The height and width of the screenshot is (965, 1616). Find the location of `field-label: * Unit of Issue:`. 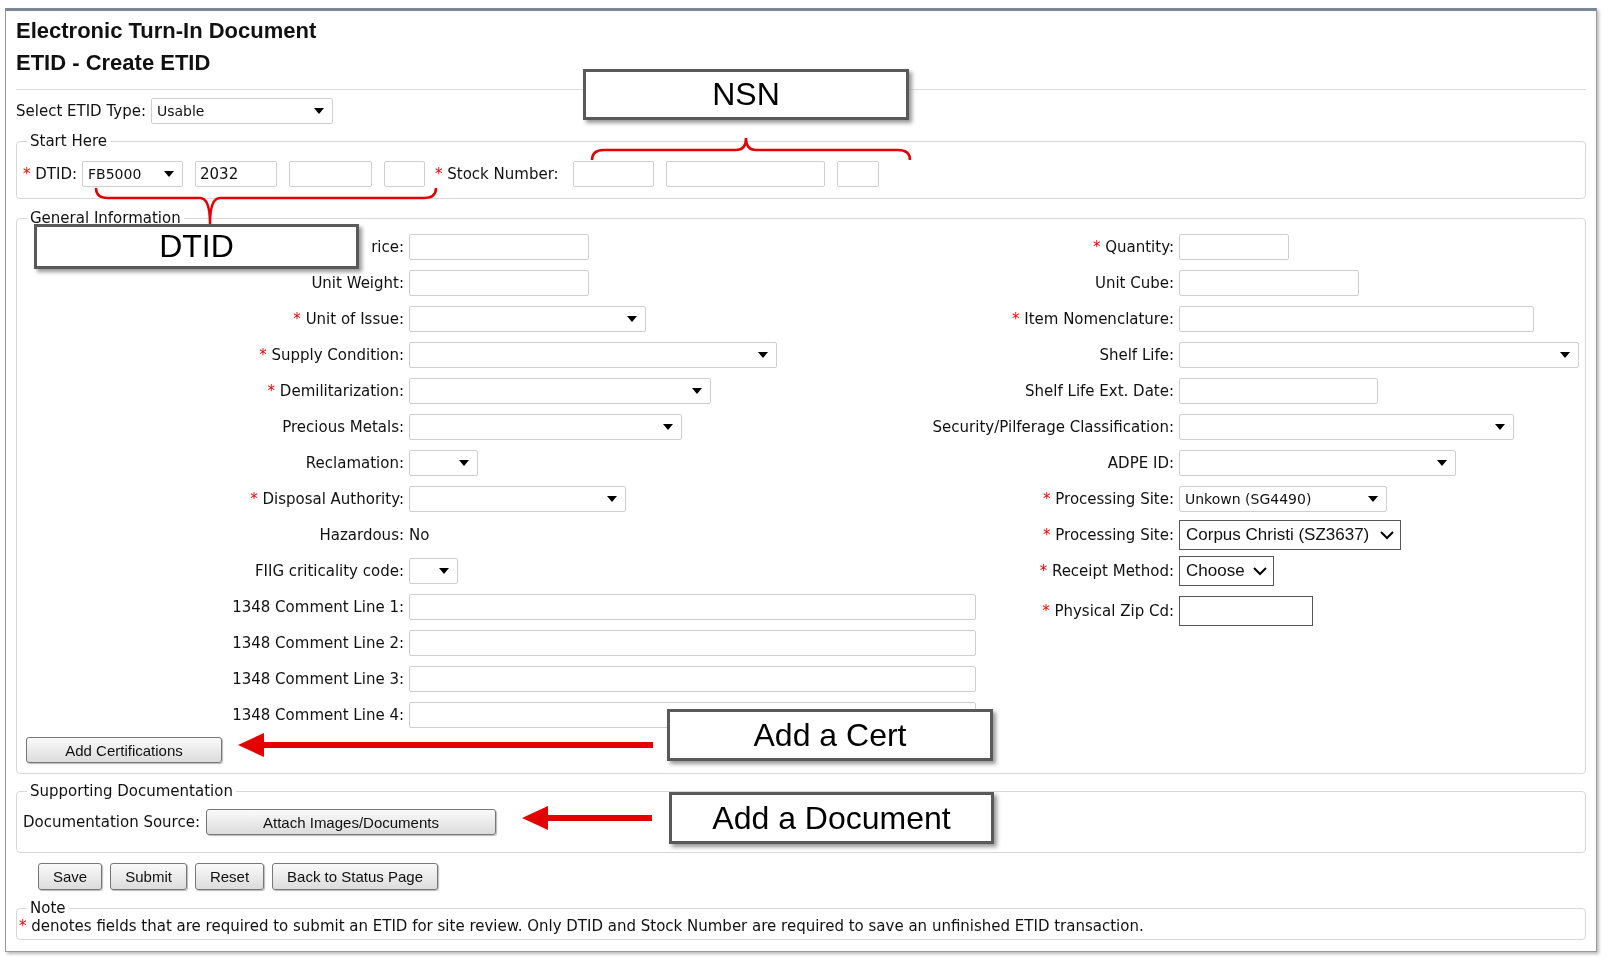

field-label: * Unit of Issue: is located at coordinates (348, 319).